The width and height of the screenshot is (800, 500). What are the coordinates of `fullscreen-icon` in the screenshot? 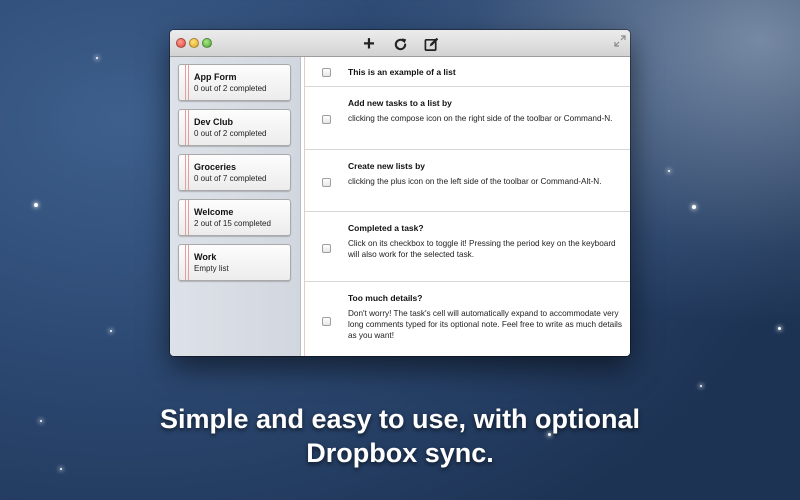 It's located at (620, 41).